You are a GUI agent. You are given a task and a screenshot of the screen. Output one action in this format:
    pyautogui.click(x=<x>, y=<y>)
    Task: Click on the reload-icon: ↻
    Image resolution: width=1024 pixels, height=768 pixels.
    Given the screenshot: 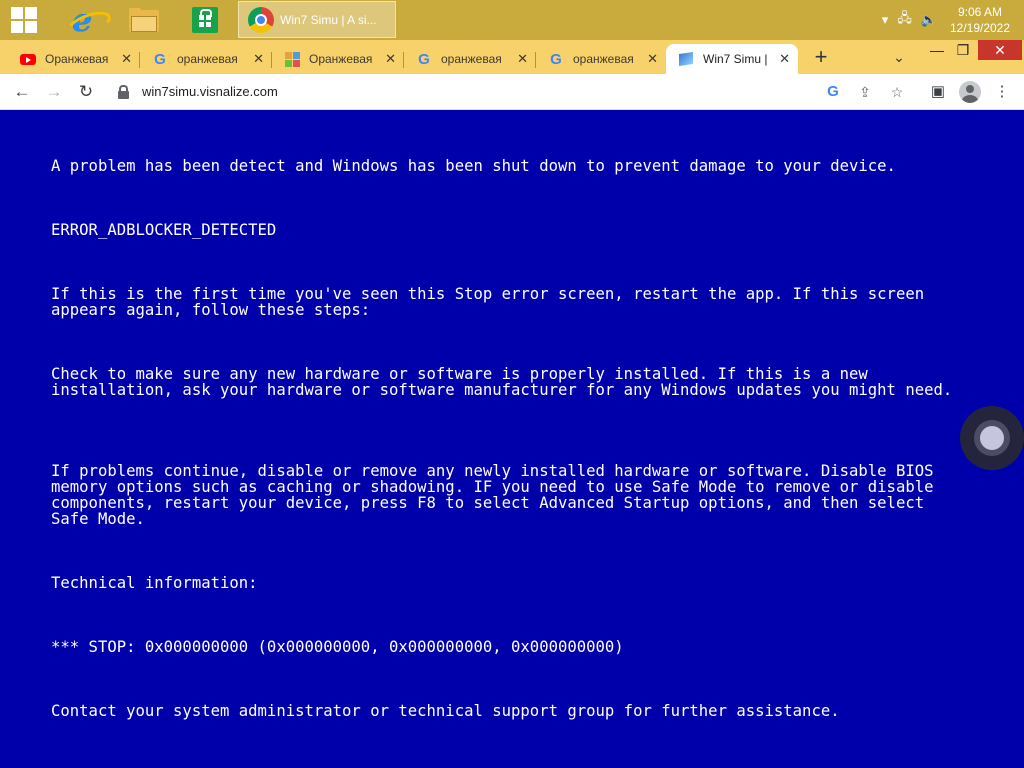 What is the action you would take?
    pyautogui.click(x=86, y=92)
    